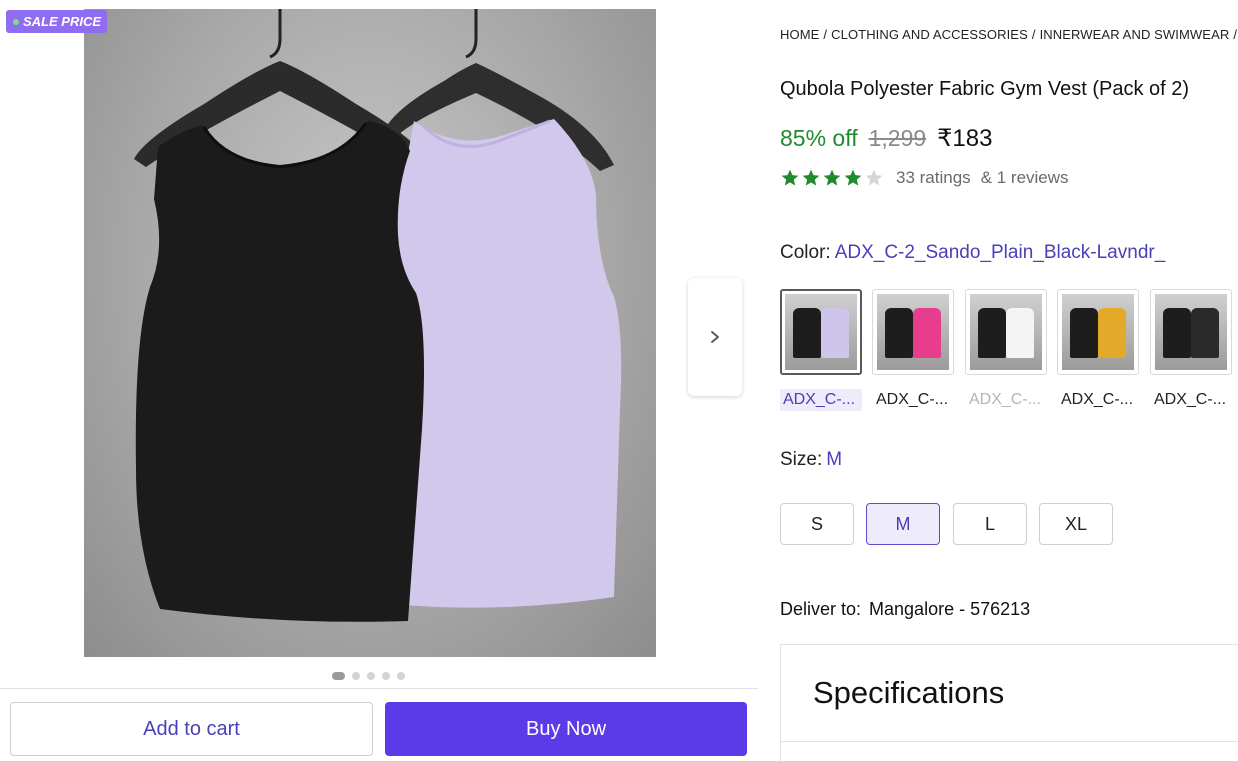 This screenshot has height=761, width=1238. I want to click on delivery-pincode: Mangalore - 576213, so click(950, 609).